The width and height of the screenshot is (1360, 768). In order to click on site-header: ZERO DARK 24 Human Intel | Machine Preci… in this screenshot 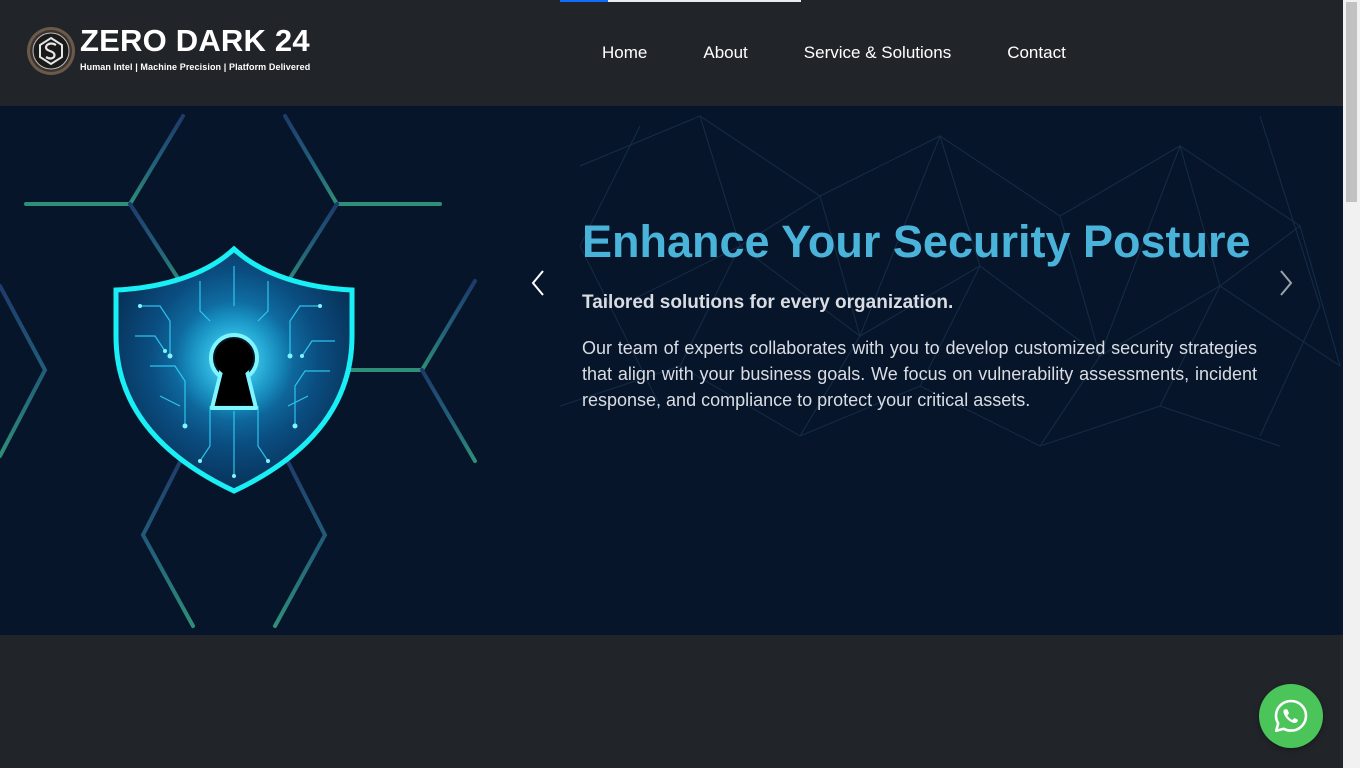, I will do `click(671, 53)`.